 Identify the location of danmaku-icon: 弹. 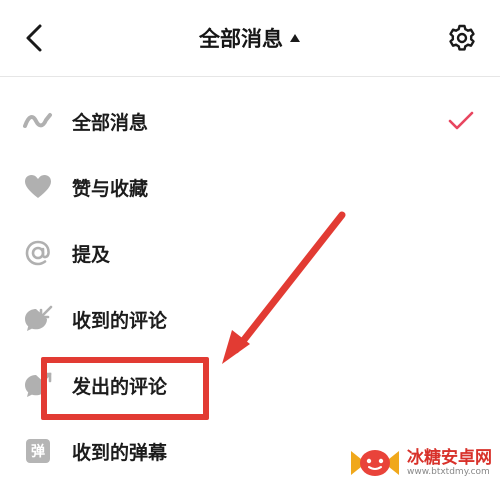
(38, 451).